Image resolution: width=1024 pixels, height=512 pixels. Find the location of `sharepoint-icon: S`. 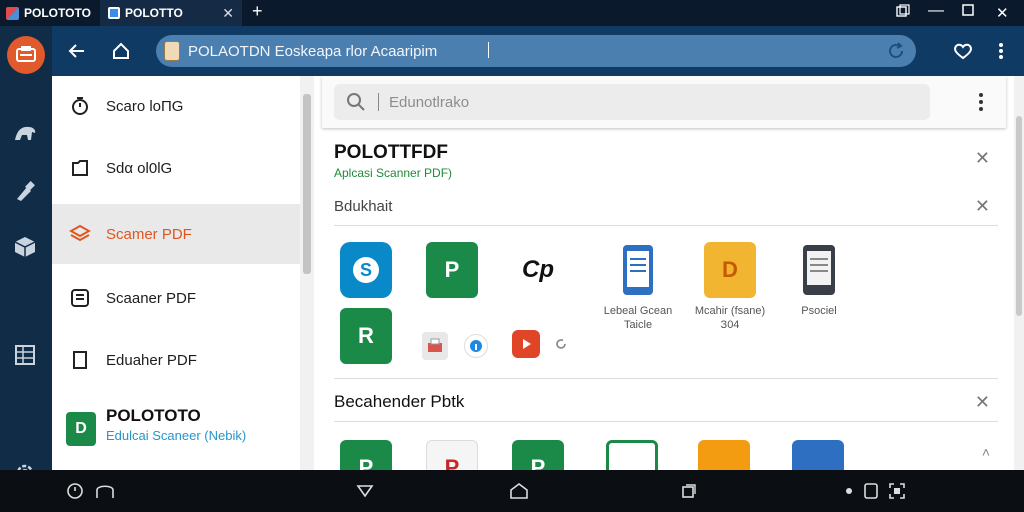

sharepoint-icon: S is located at coordinates (366, 270).